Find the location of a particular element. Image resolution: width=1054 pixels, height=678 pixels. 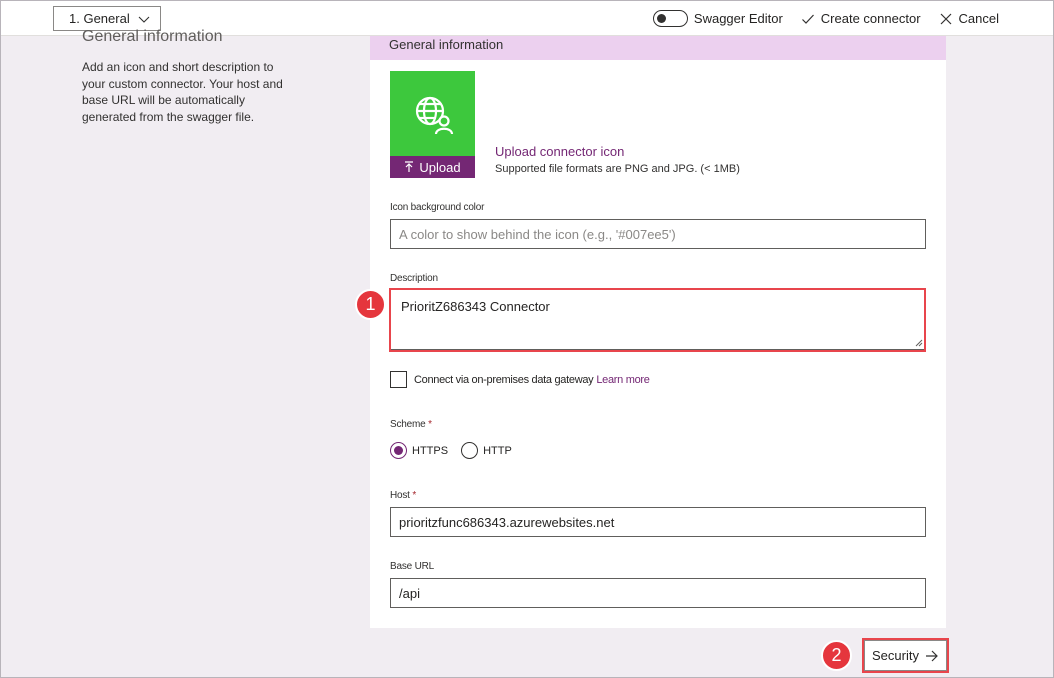

description-label: Description is located at coordinates (414, 278).